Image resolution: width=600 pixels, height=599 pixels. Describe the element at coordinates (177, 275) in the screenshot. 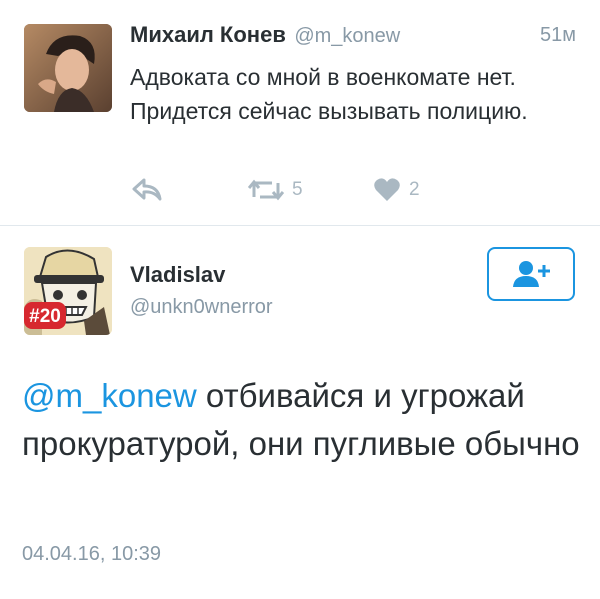

I see `author-name: Vladislav` at that location.